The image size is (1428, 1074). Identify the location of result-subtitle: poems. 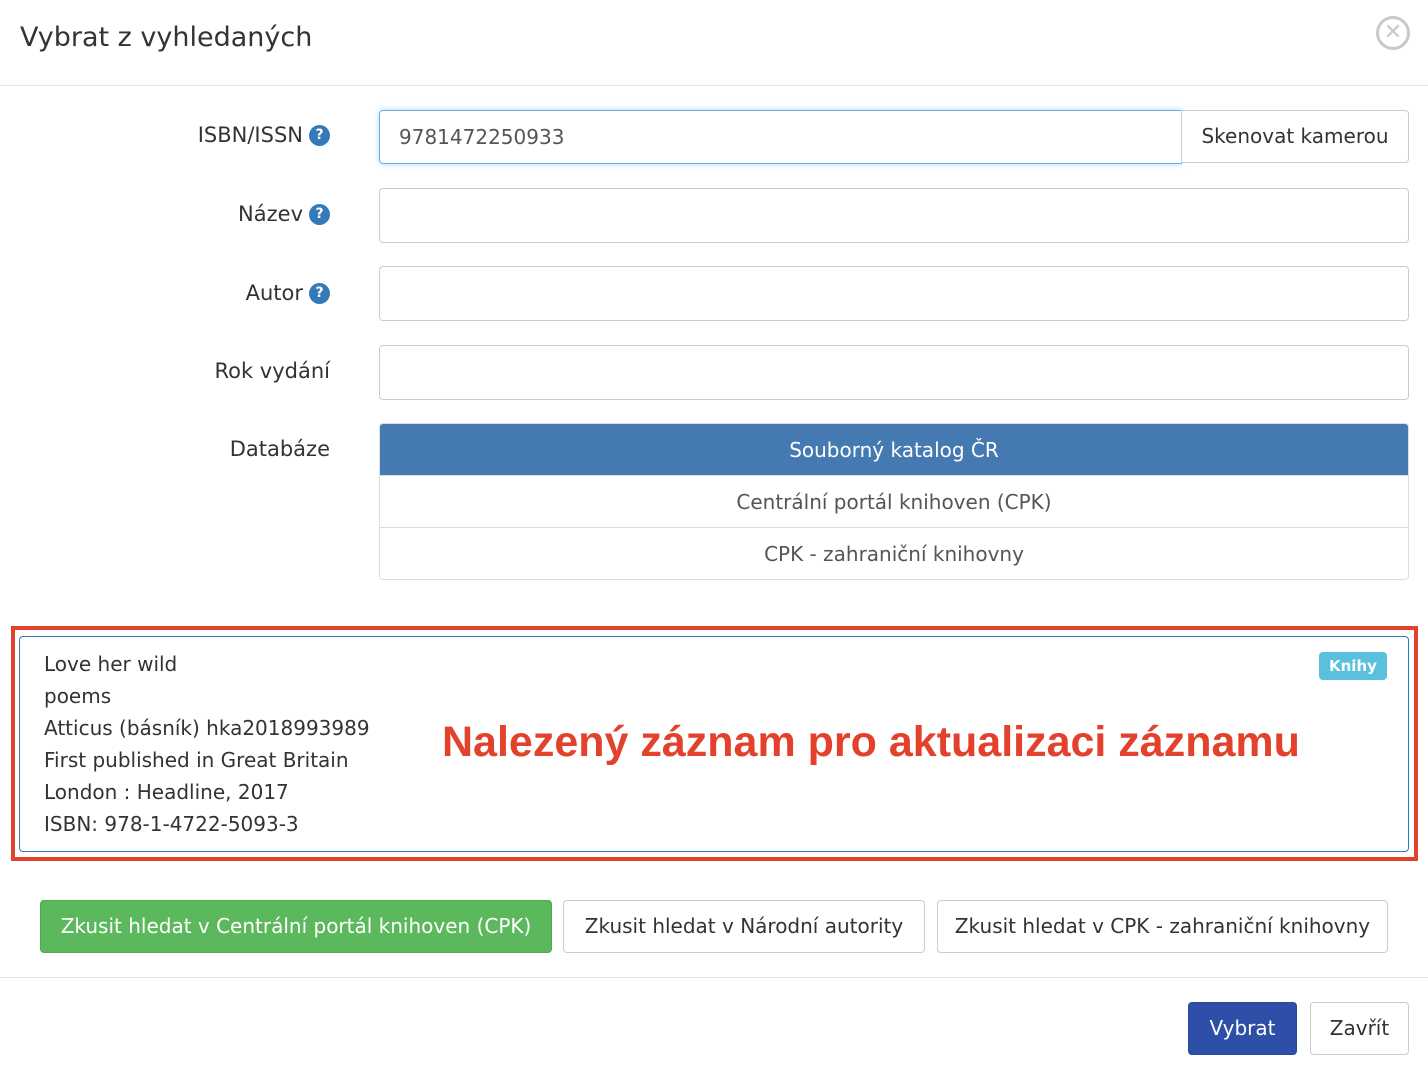
(78, 696).